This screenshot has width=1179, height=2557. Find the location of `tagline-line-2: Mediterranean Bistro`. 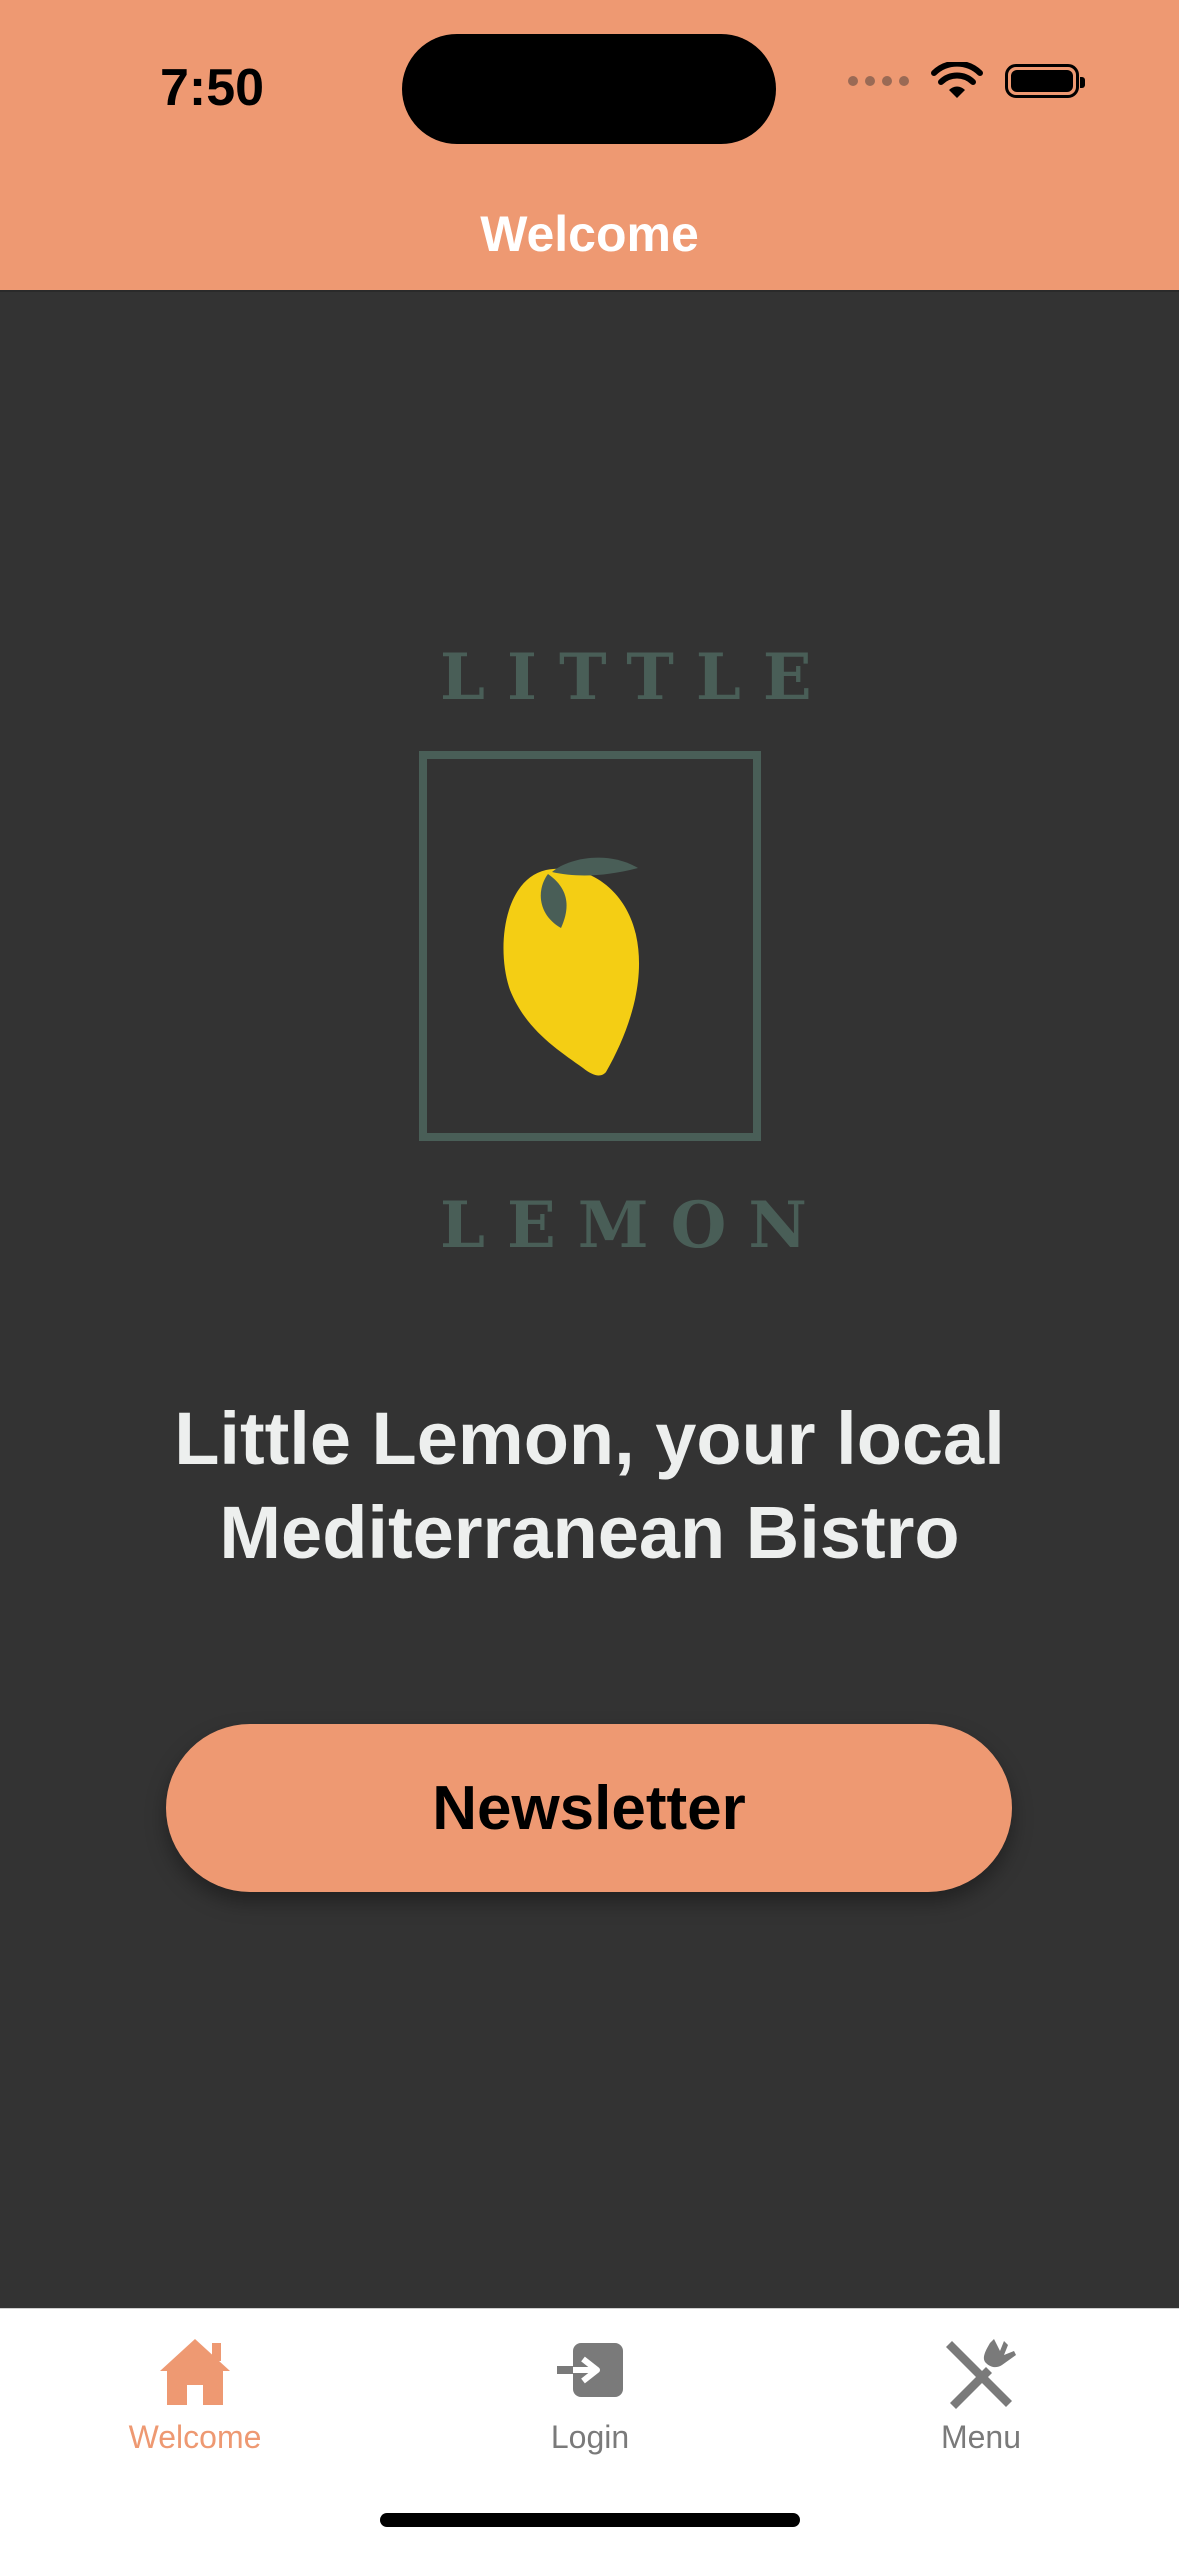

tagline-line-2: Mediterranean Bistro is located at coordinates (589, 1532).